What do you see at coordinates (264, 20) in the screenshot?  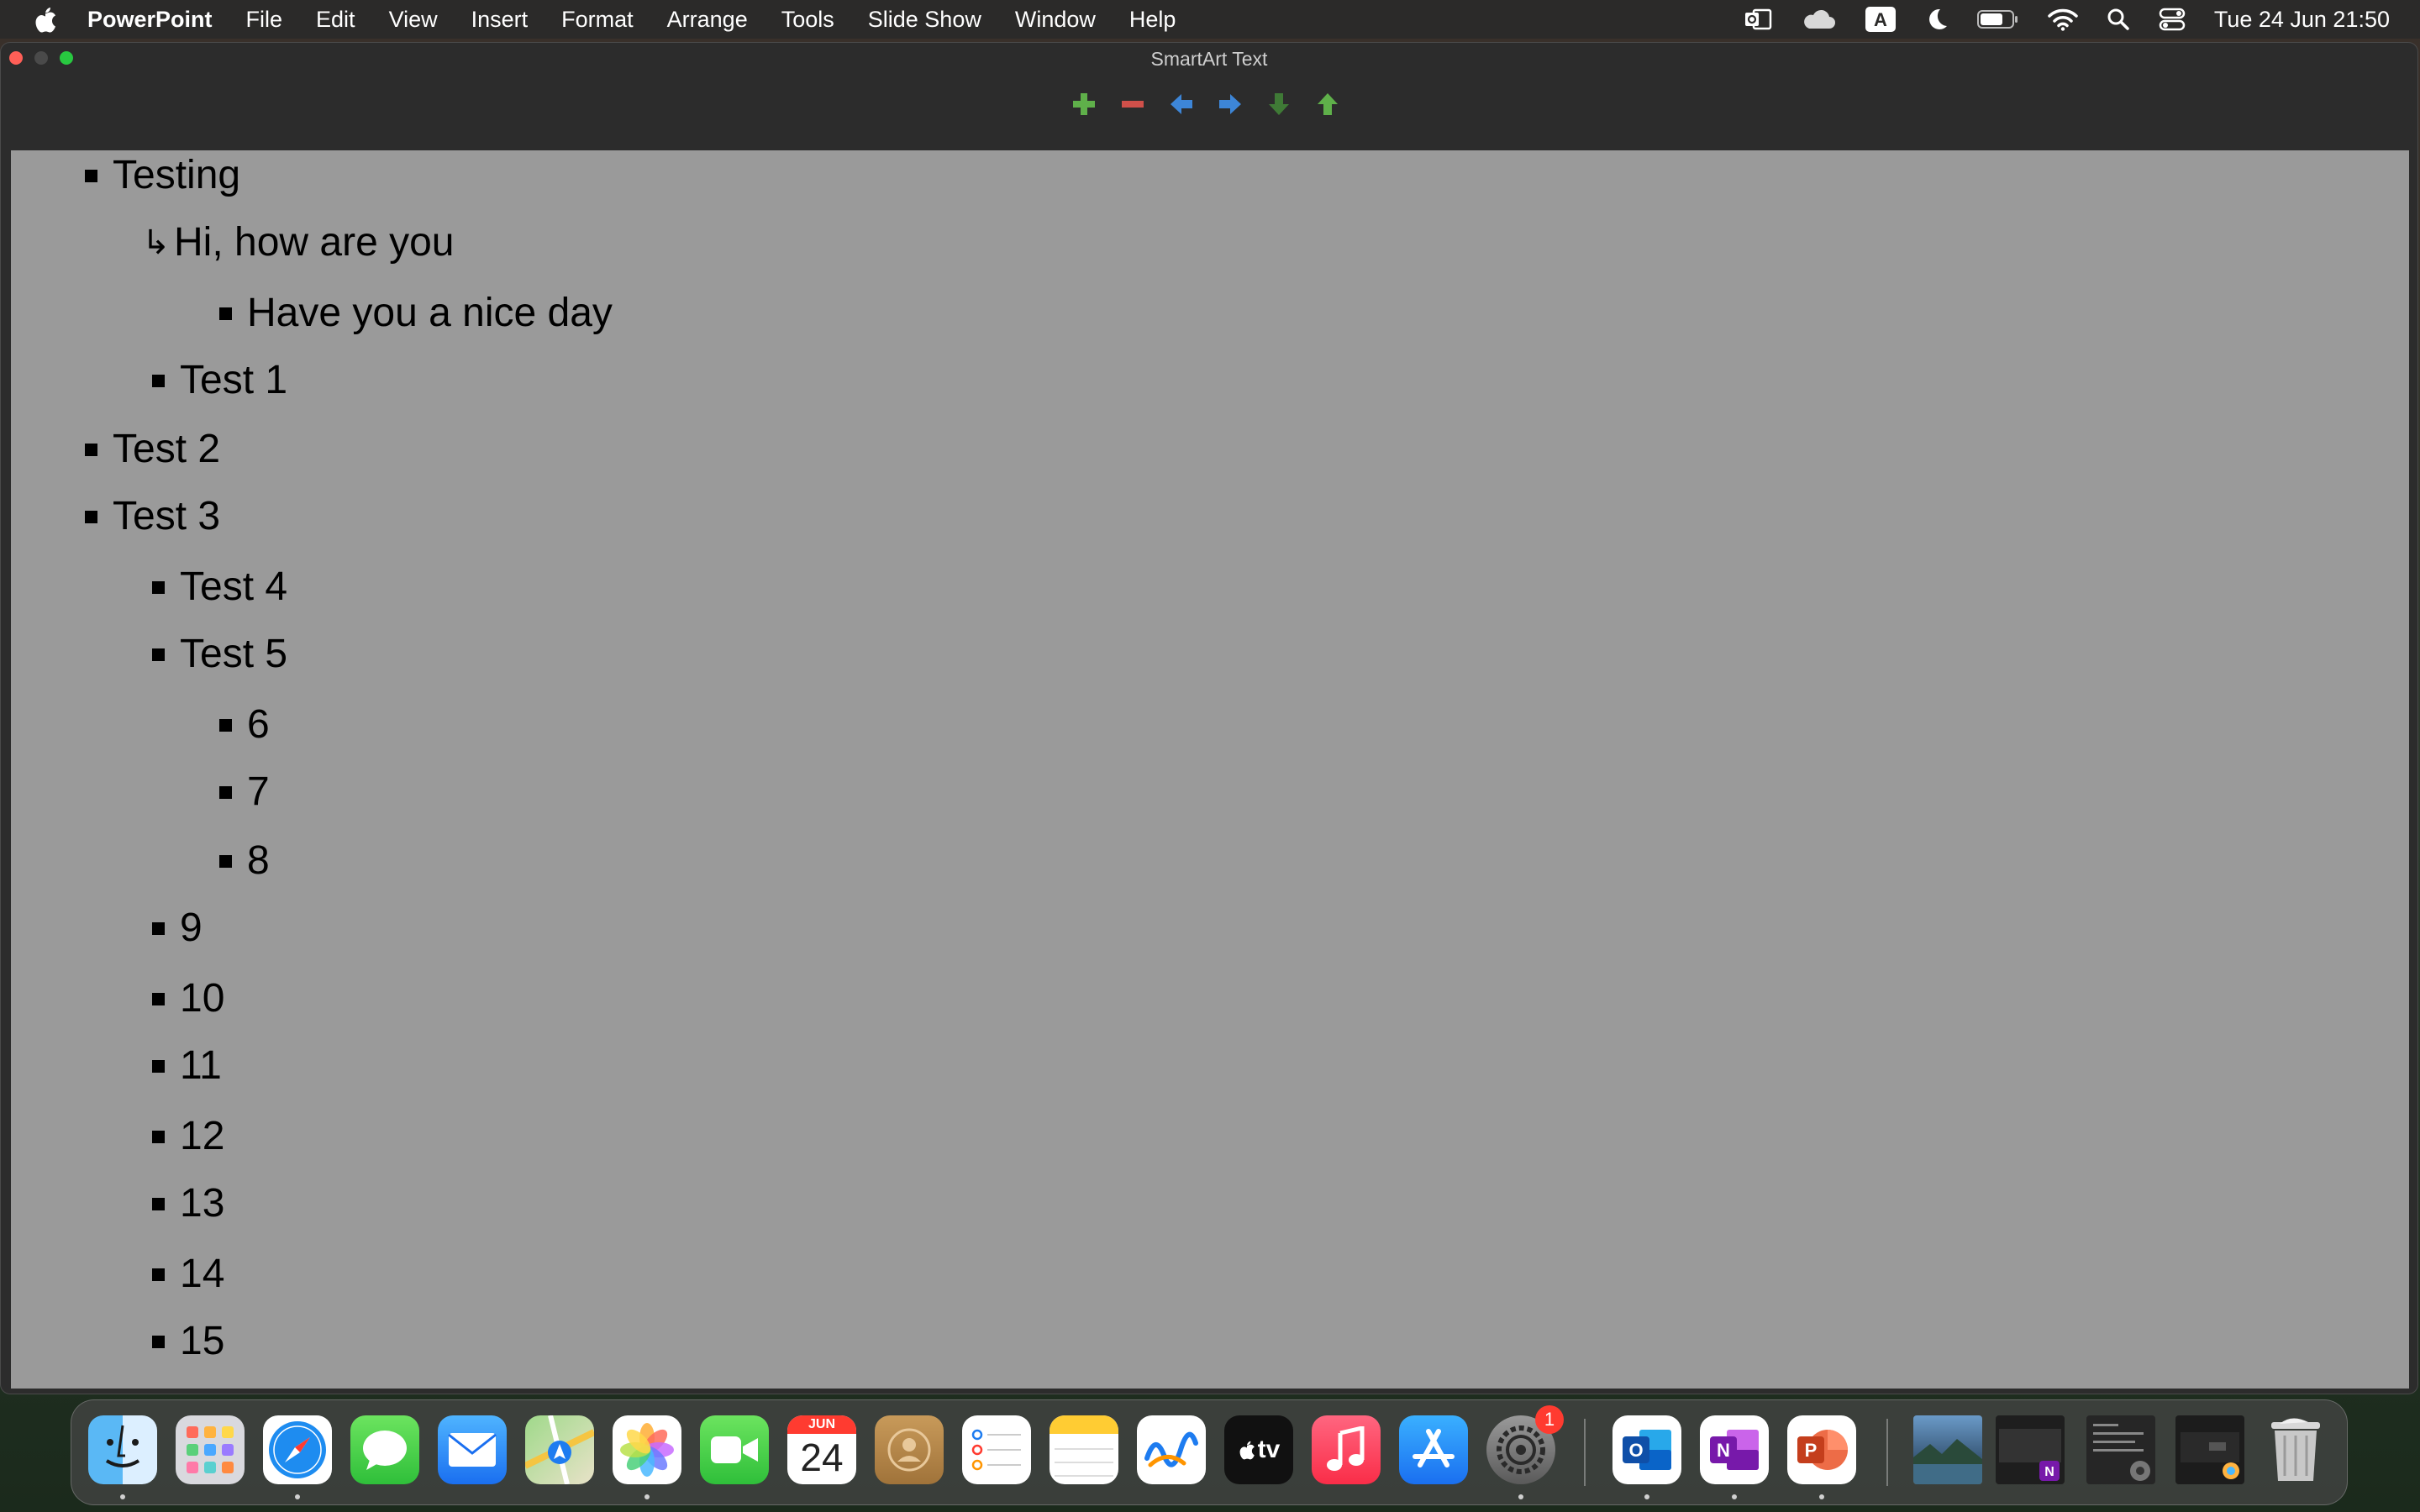 I see `menu-file: File` at bounding box center [264, 20].